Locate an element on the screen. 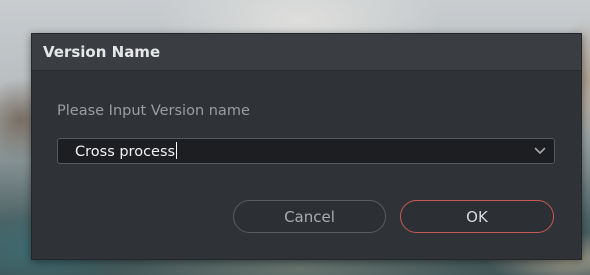 The width and height of the screenshot is (590, 275). cancel-button-label: Cancel is located at coordinates (309, 216).